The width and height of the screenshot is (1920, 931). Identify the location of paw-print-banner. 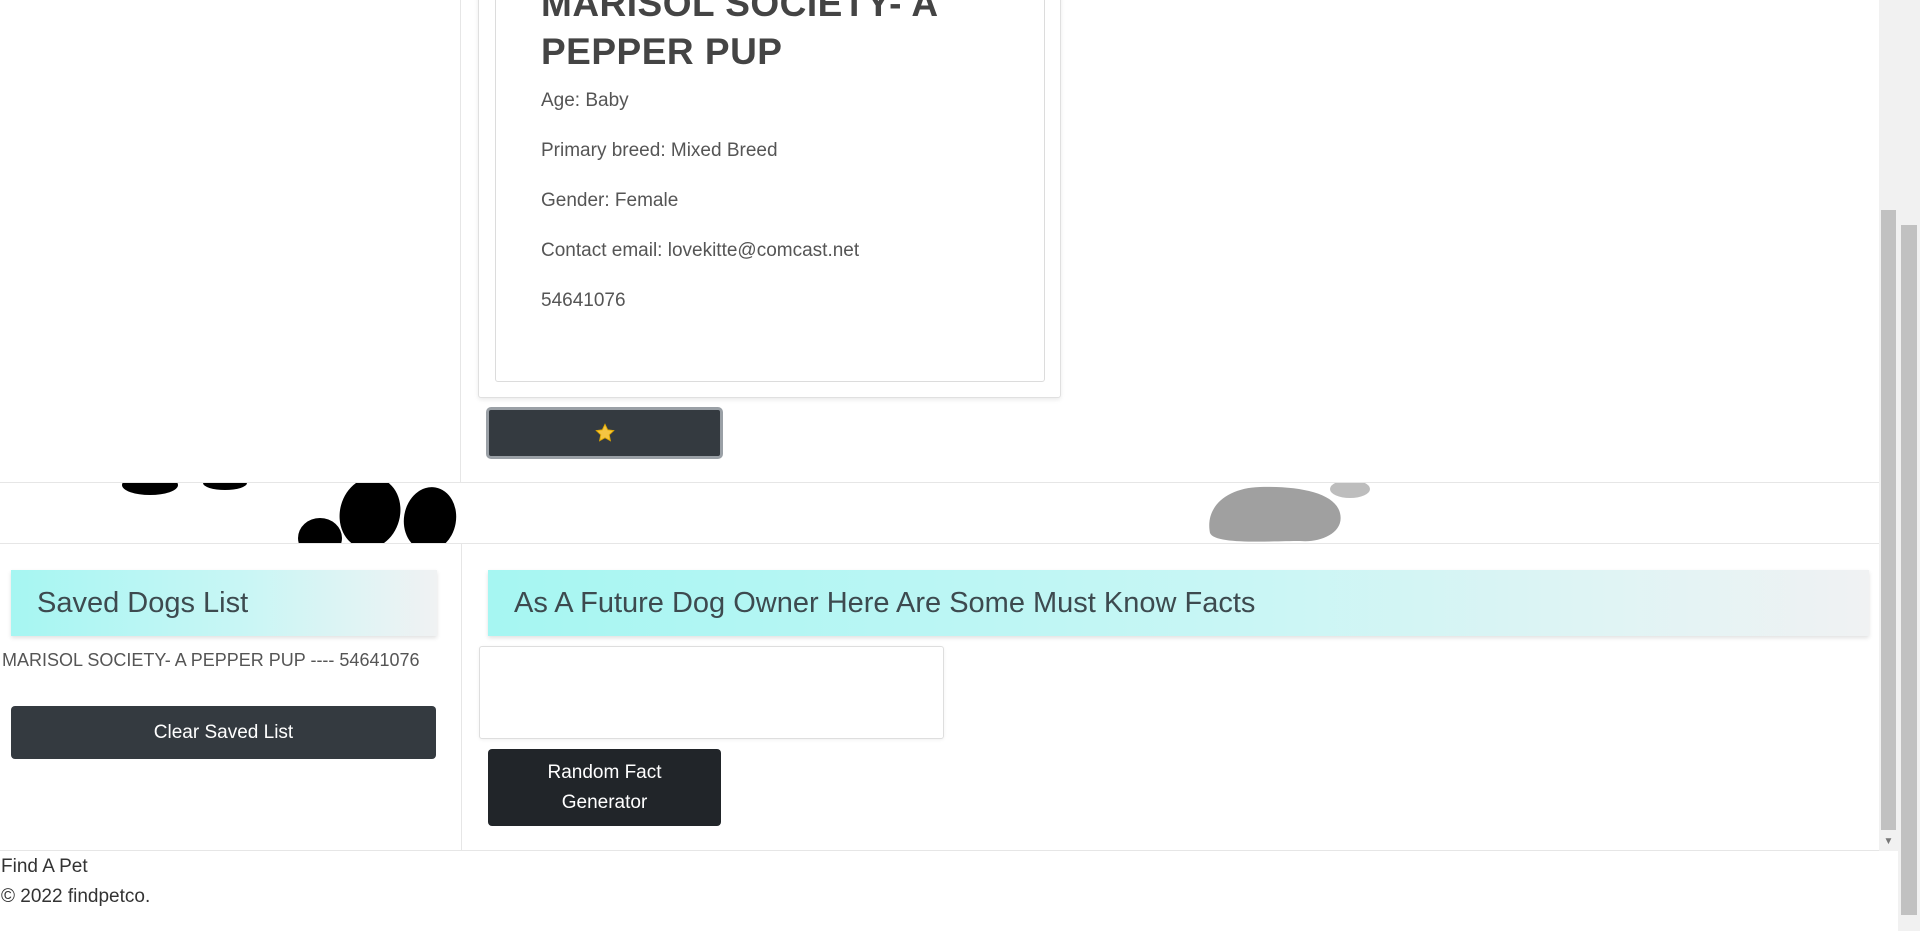
(939, 513).